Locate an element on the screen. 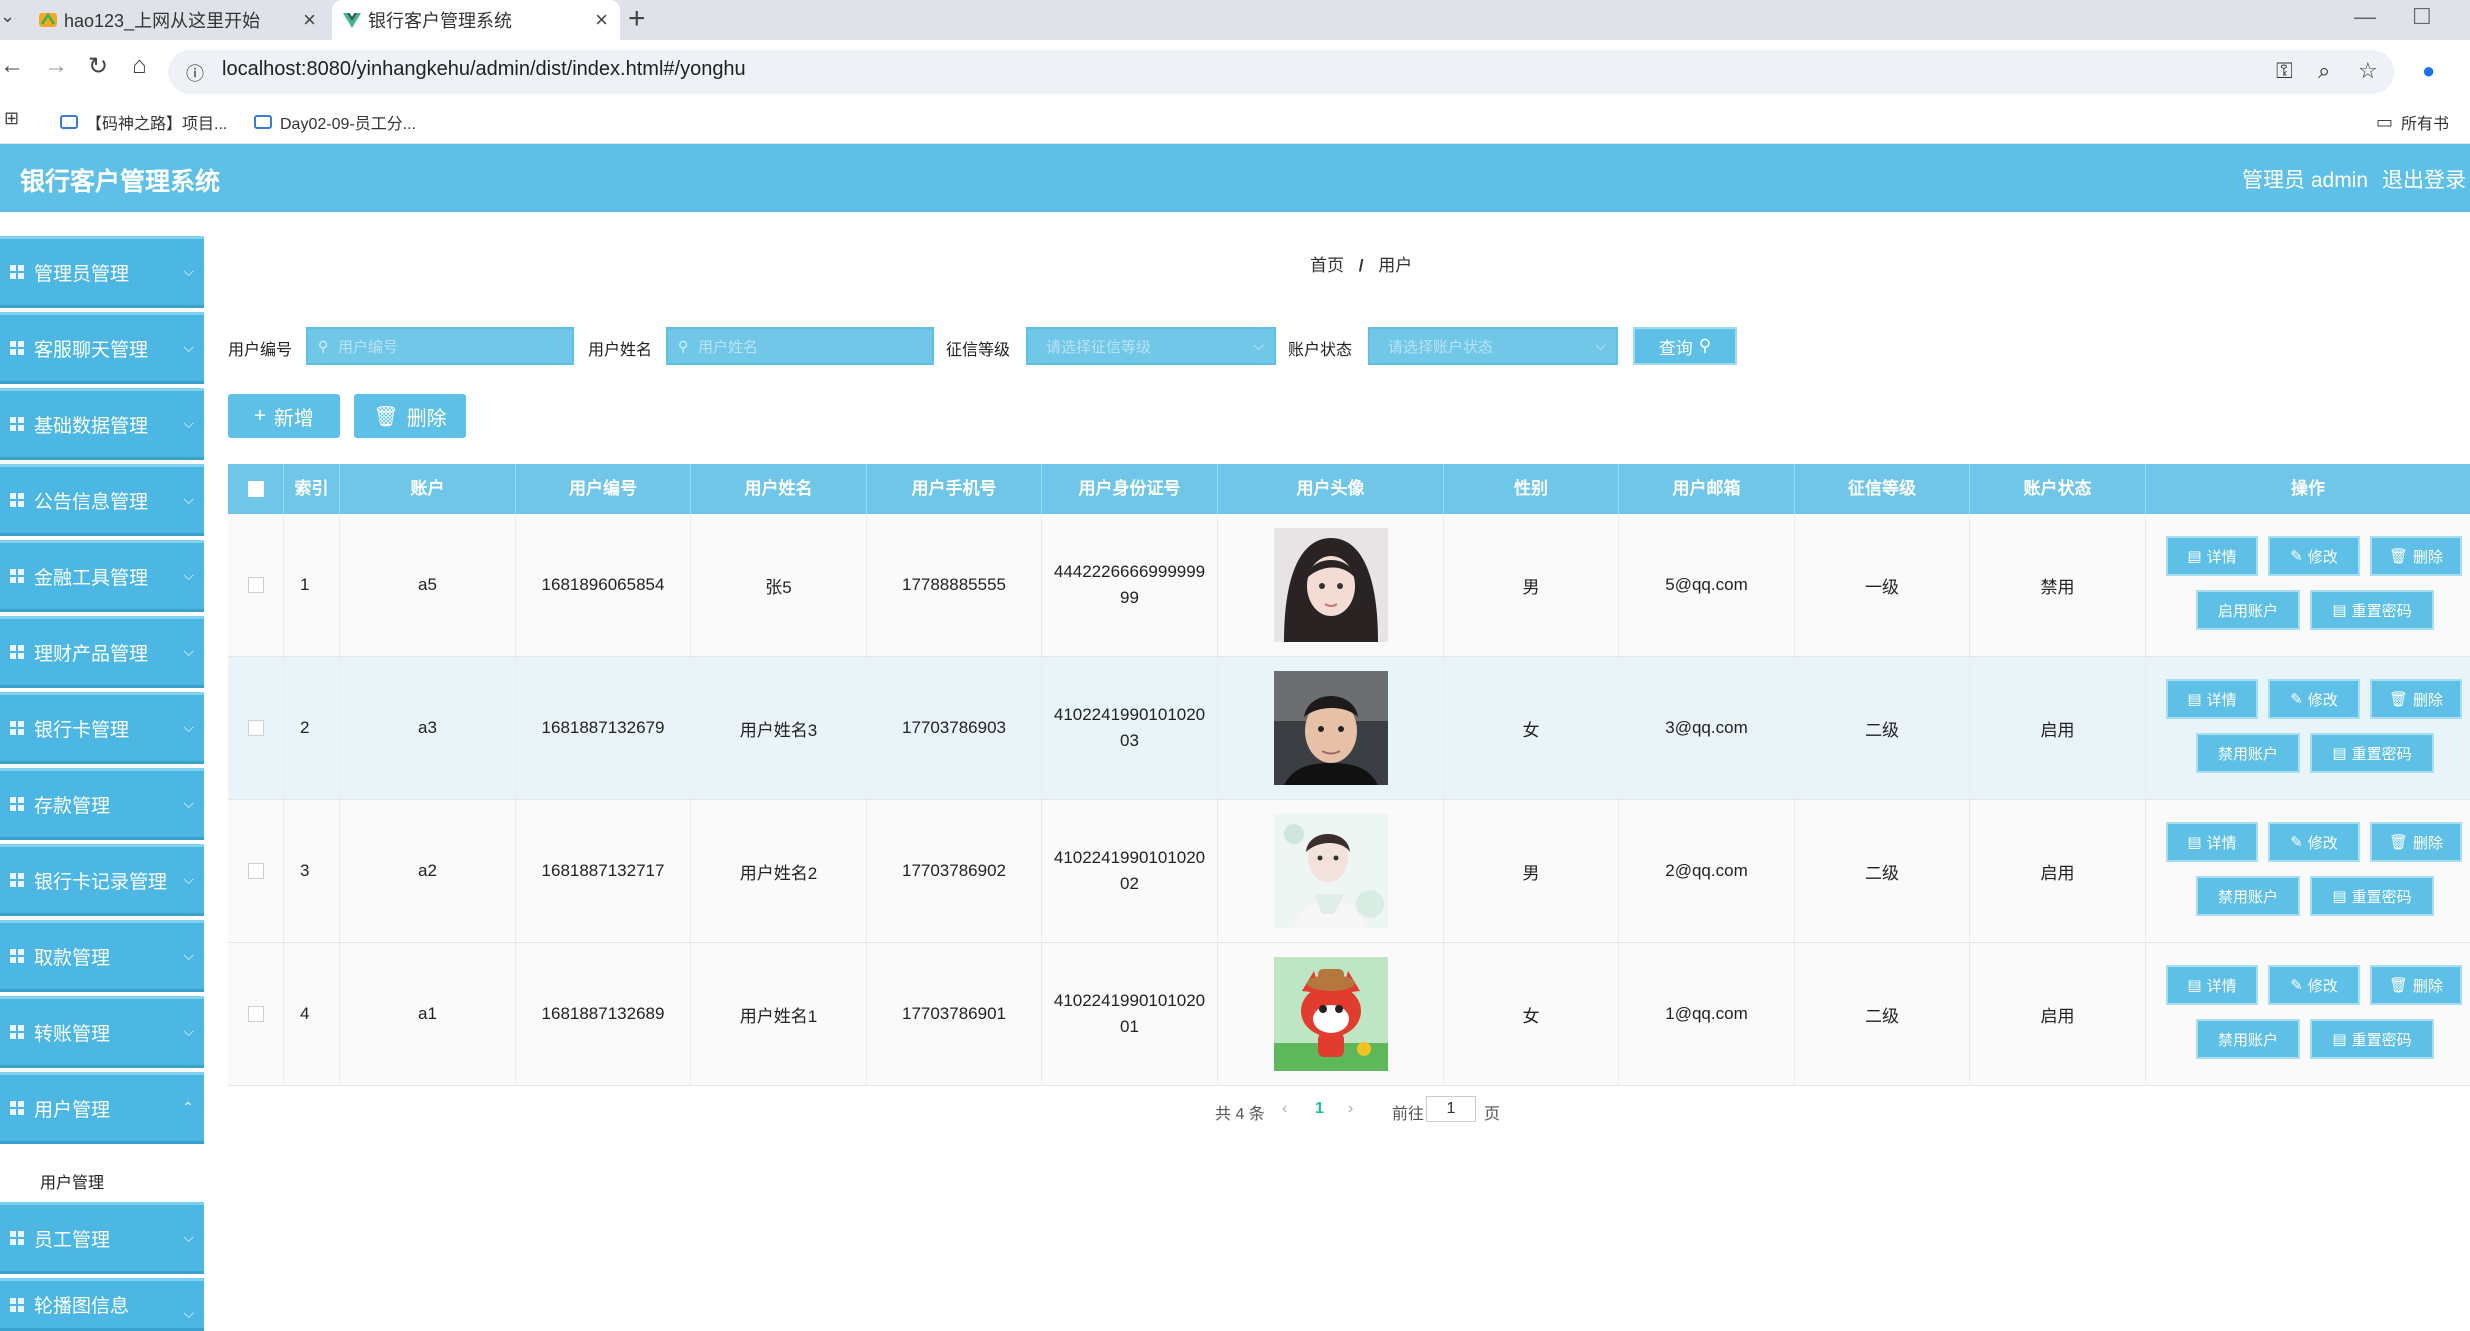 The width and height of the screenshot is (2470, 1331). home-icon: ⌂ is located at coordinates (139, 66).